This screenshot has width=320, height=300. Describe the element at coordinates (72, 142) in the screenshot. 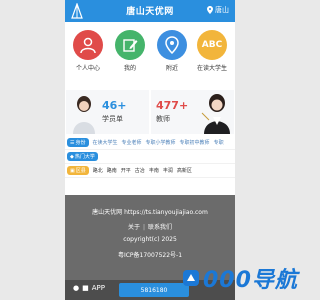

I see `identity-icon: ☰` at that location.